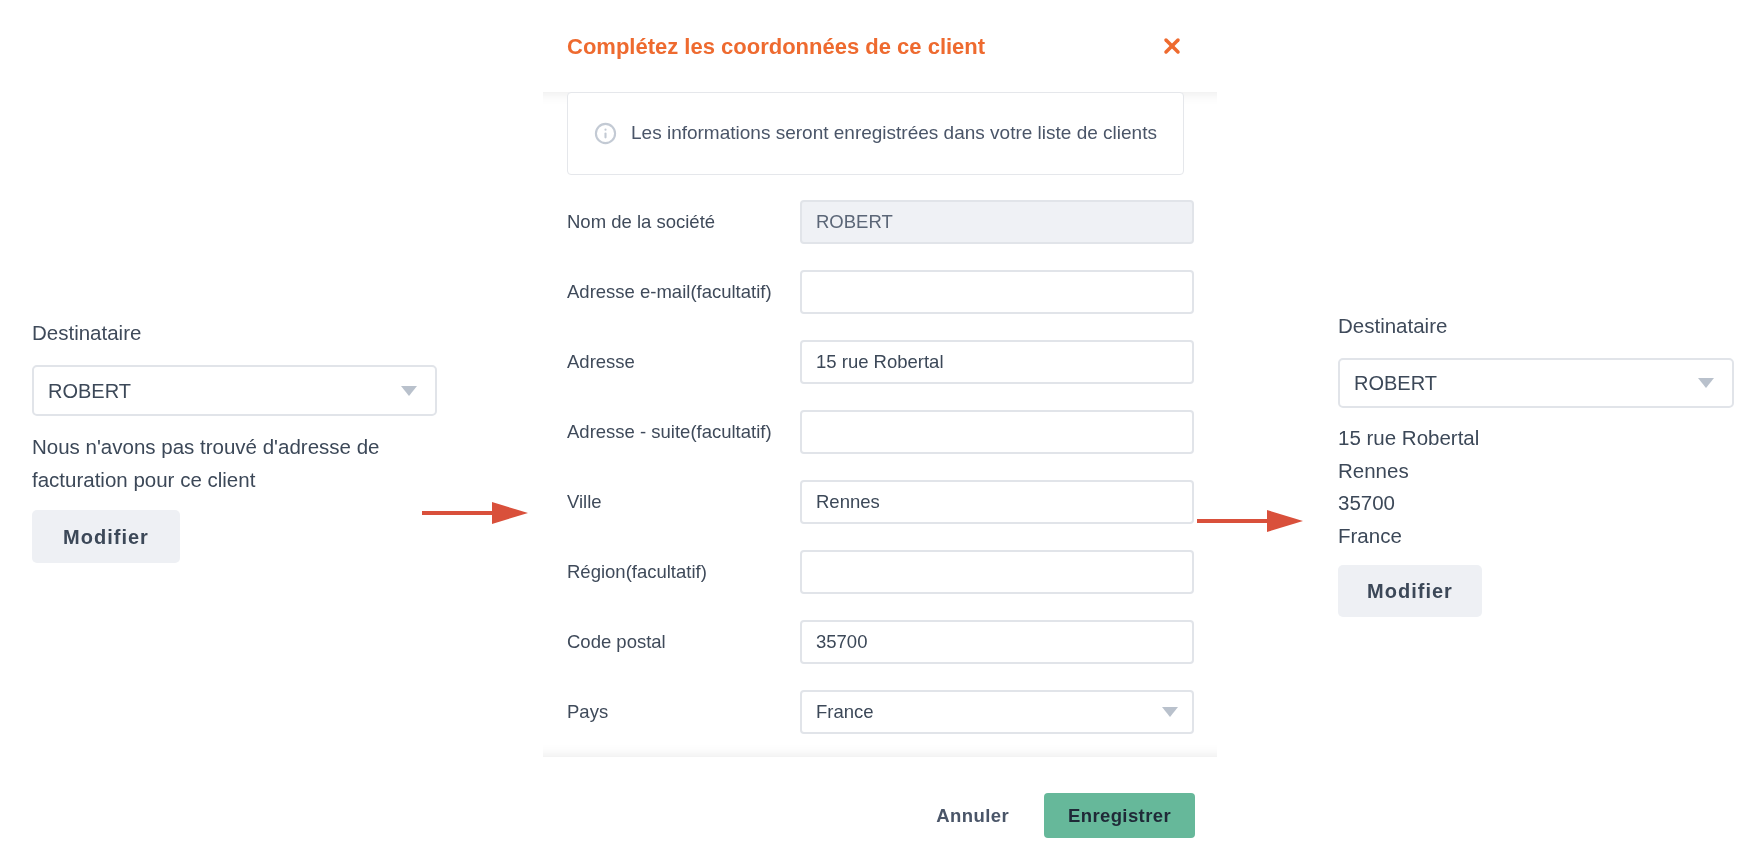 The width and height of the screenshot is (1750, 848). What do you see at coordinates (1119, 815) in the screenshot?
I see `save-button: Enregistrer` at bounding box center [1119, 815].